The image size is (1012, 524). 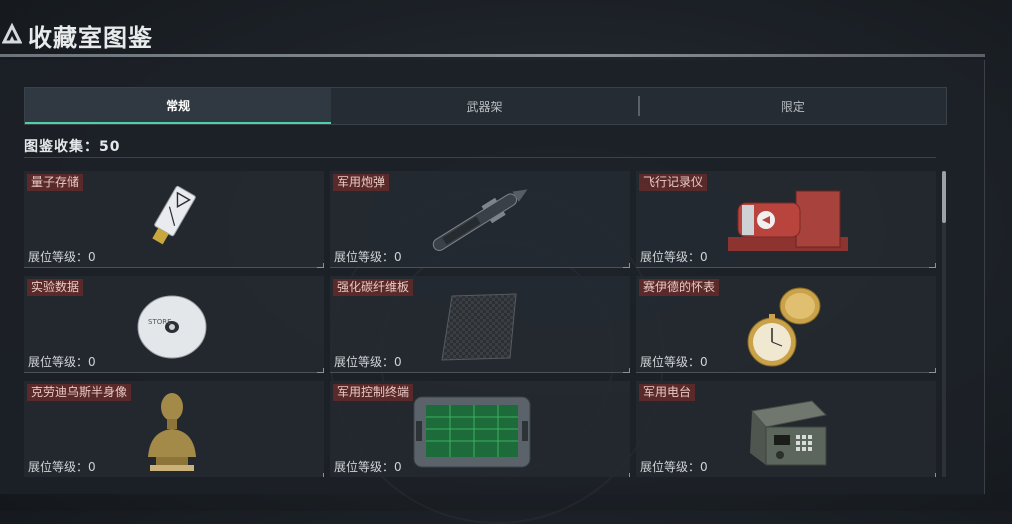 I want to click on tab-bar: 常规 武器架 限定, so click(x=485, y=106).